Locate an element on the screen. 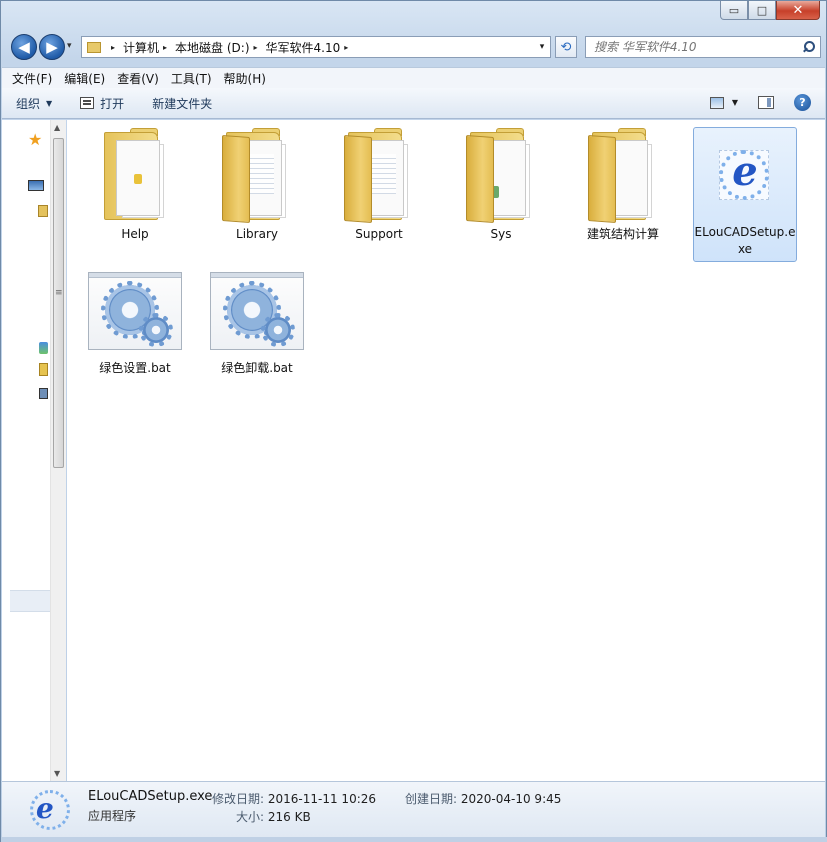 This screenshot has height=842, width=827. breadcrumb-current-folder: 华军软件4.10 is located at coordinates (303, 47).